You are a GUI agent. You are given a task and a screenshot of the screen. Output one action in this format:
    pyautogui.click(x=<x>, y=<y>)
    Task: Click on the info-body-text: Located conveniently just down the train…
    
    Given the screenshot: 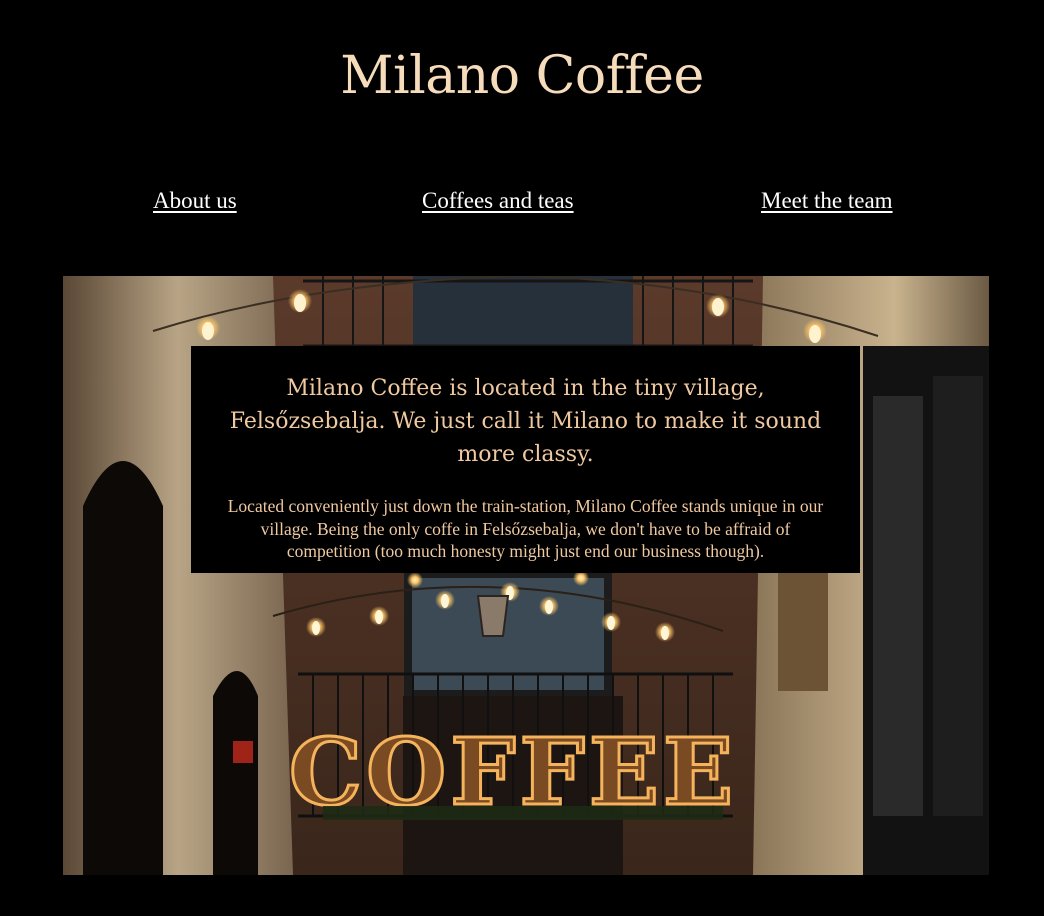 What is the action you would take?
    pyautogui.click(x=525, y=528)
    